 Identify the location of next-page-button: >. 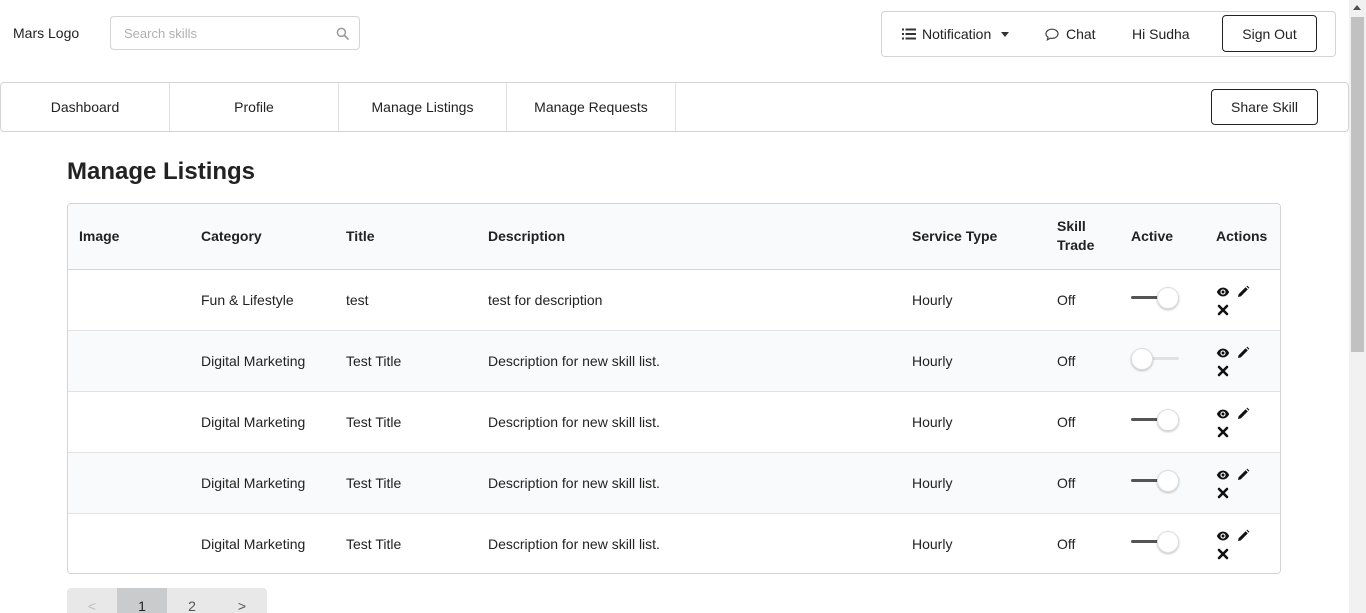
(242, 600).